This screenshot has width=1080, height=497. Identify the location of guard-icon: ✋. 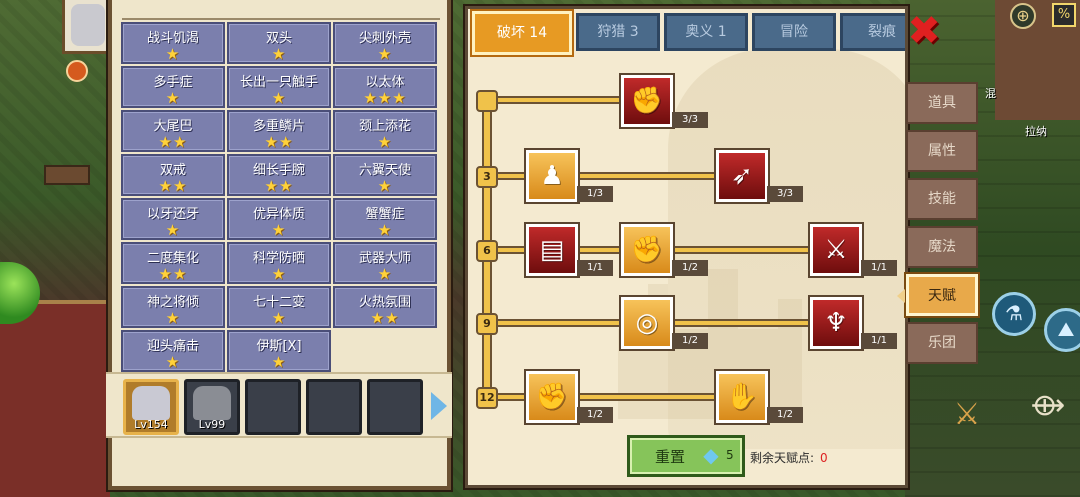
(742, 397).